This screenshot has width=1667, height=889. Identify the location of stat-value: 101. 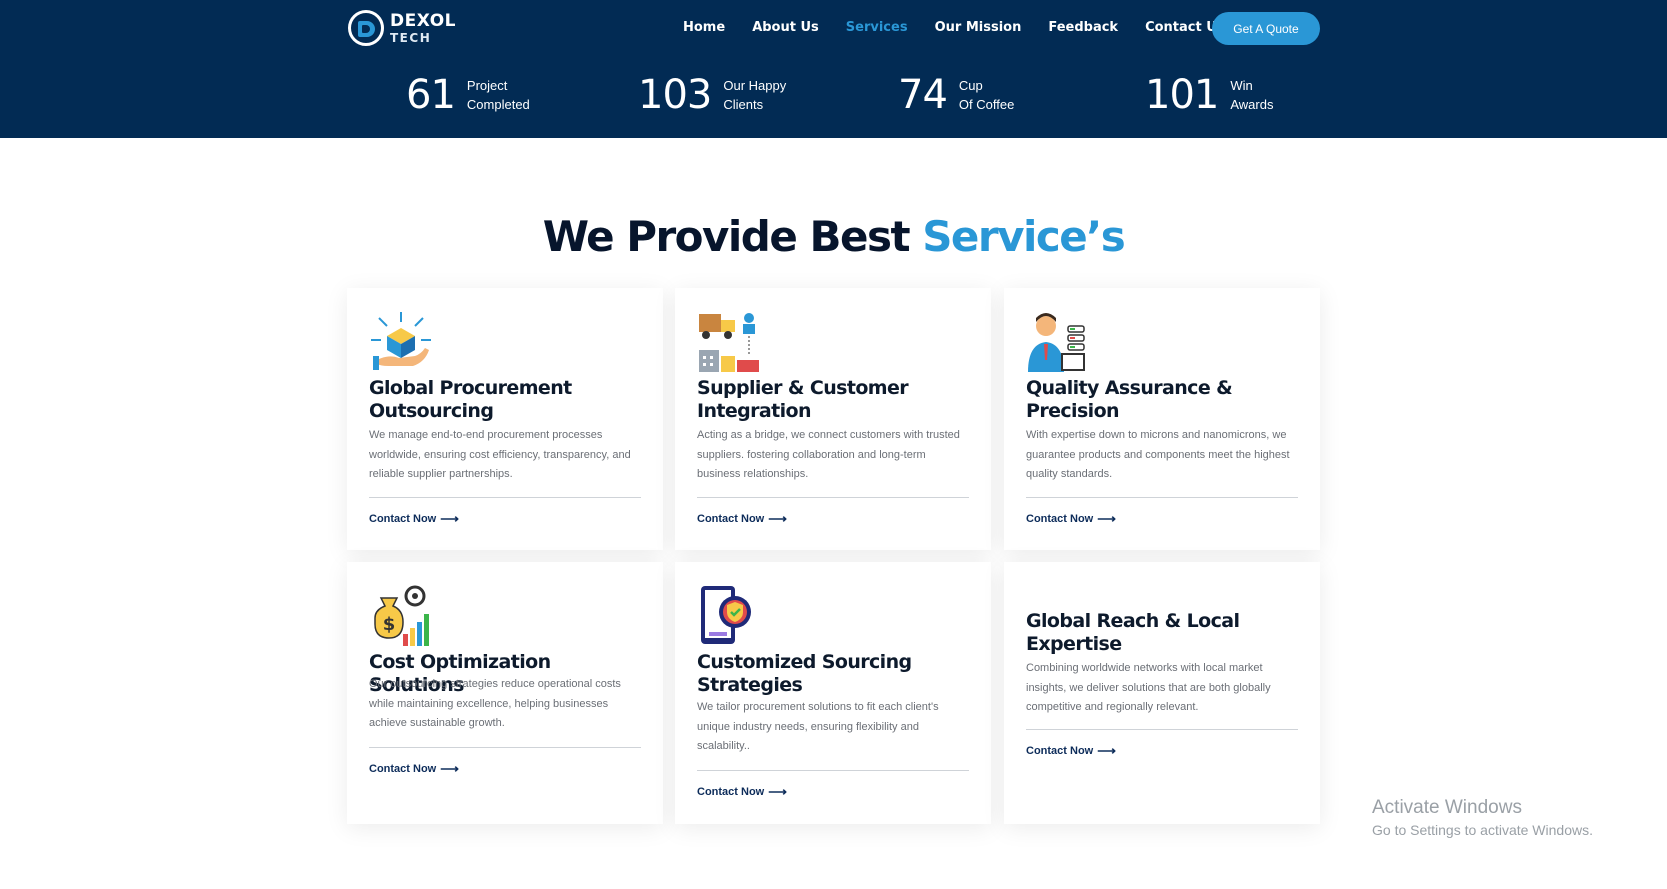
(1182, 95).